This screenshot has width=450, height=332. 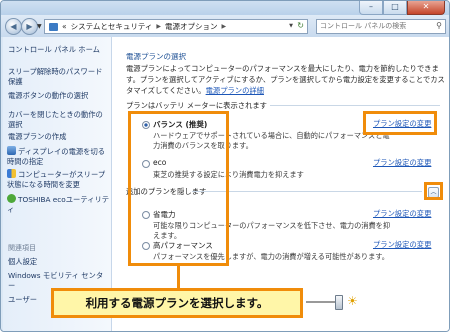 I want to click on sidebar-link-user: ユーザー, so click(x=22, y=300).